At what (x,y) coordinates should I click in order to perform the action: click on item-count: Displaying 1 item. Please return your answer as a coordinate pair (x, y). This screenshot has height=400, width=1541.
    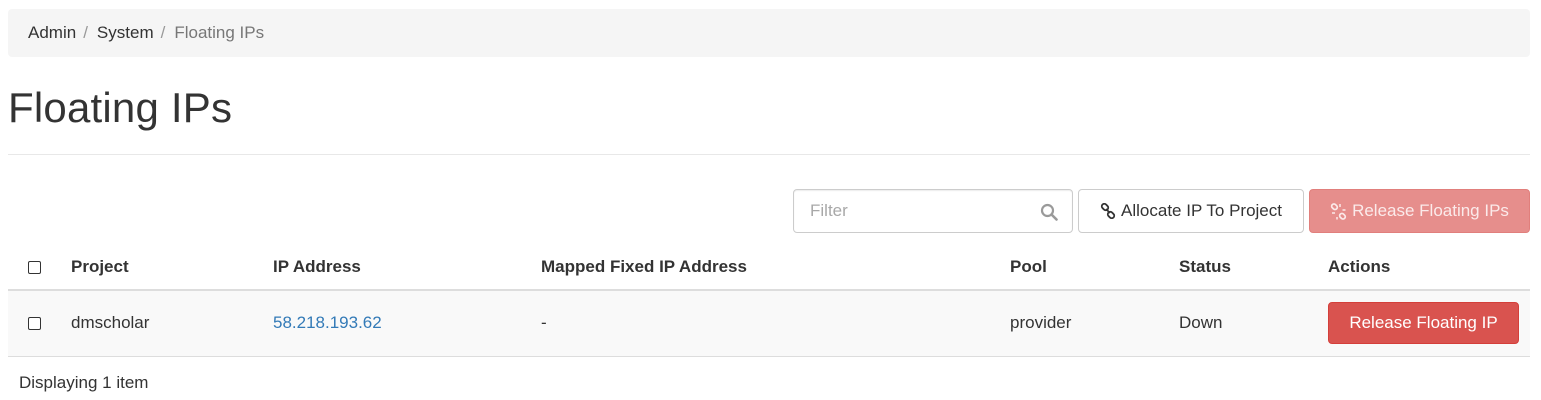
    Looking at the image, I should click on (84, 382).